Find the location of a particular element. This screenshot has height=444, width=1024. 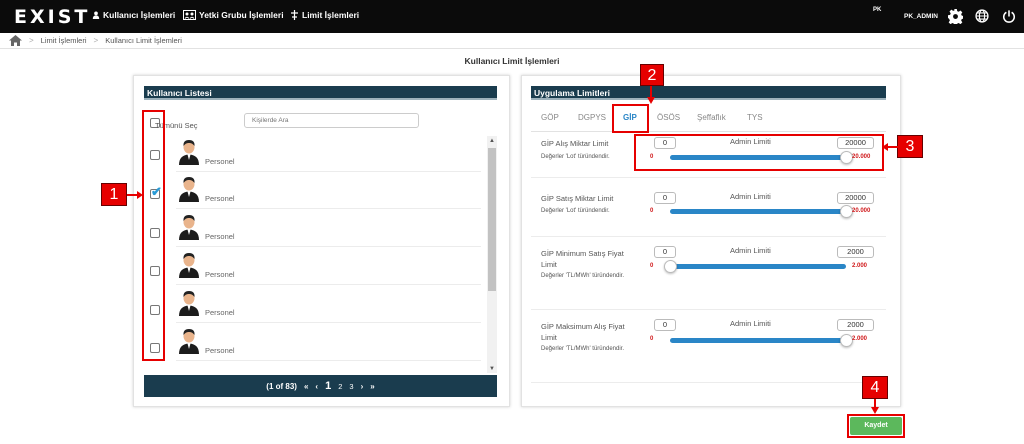

nav-limit-operations-label: Limit İşlemleri is located at coordinates (331, 15).